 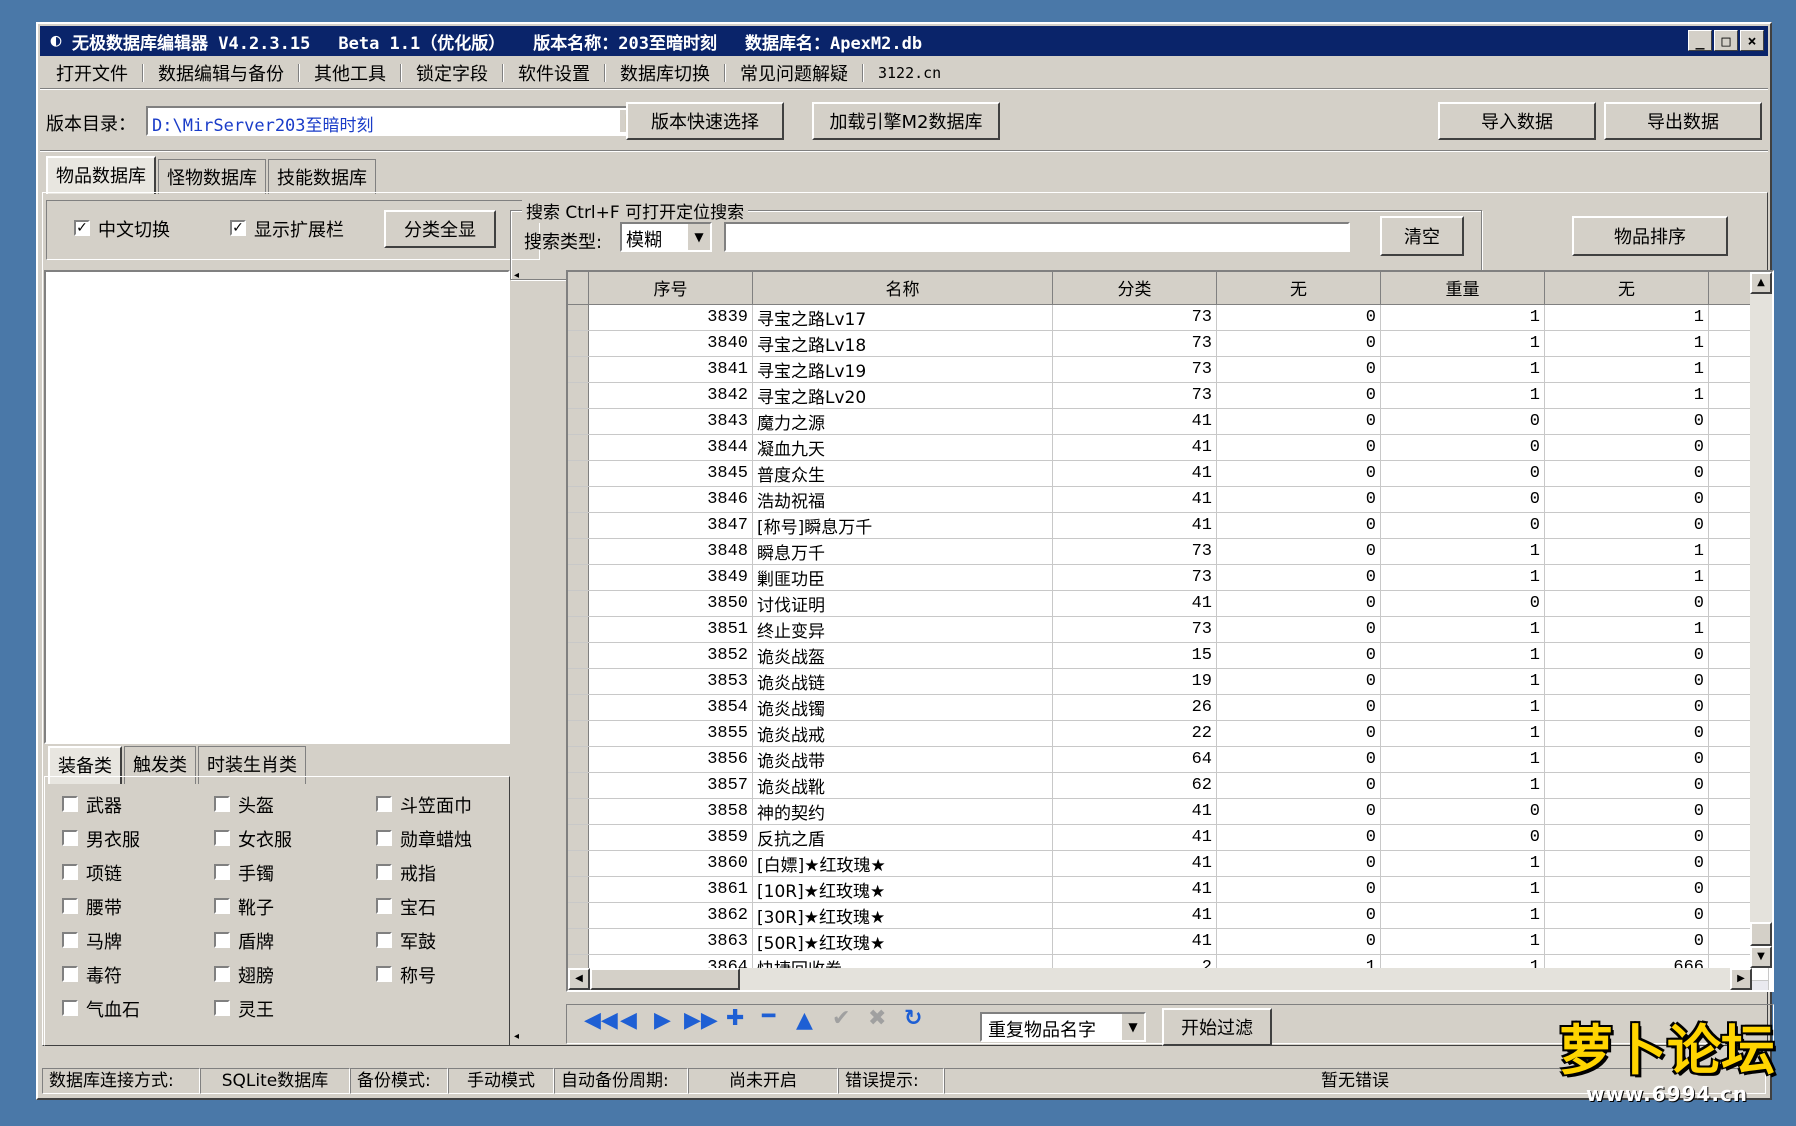 I want to click on table-cell: [称号]瞬息万千, so click(x=902, y=525).